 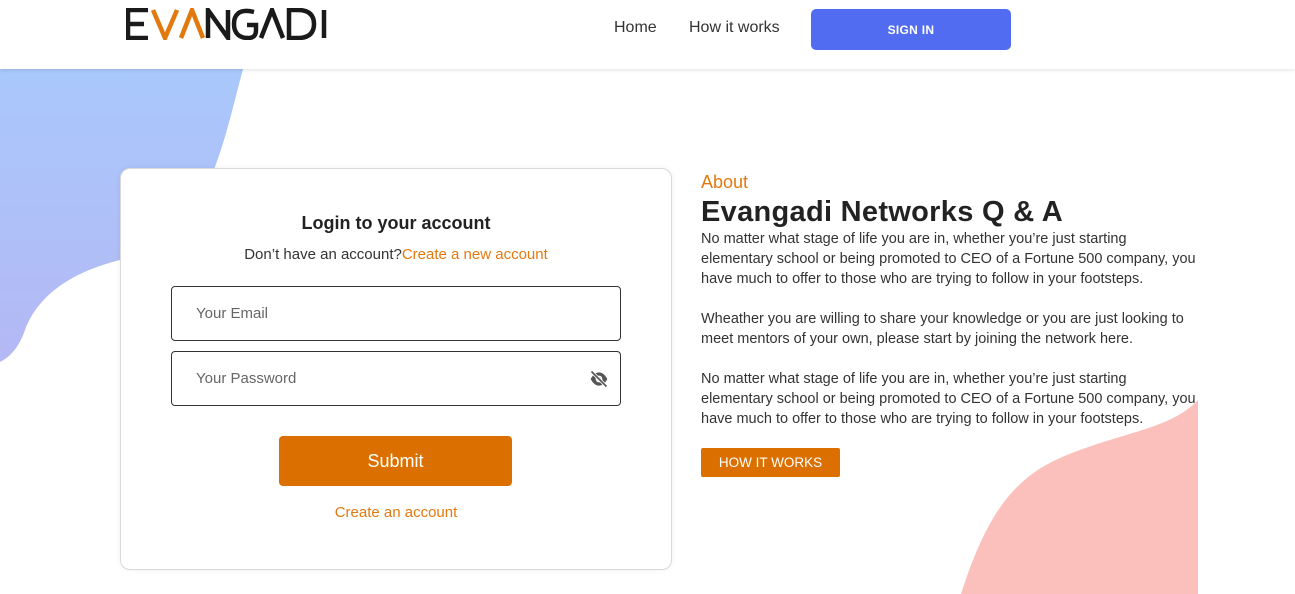 I want to click on password-input, so click(x=396, y=378).